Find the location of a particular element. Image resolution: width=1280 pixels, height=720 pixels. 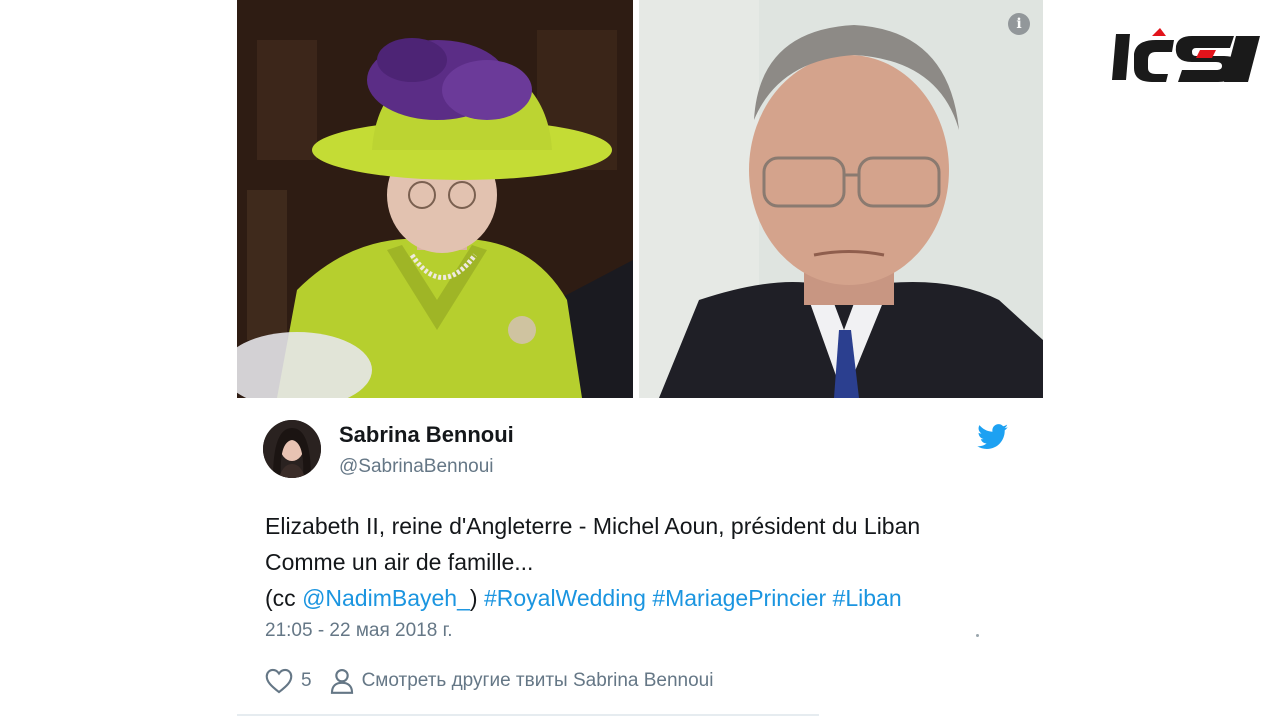

avatar-image is located at coordinates (292, 449).